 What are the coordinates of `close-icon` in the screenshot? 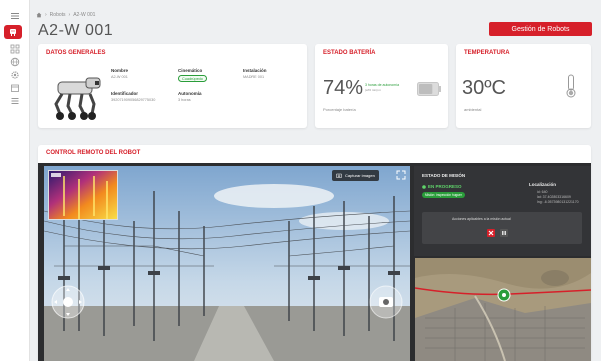 It's located at (491, 233).